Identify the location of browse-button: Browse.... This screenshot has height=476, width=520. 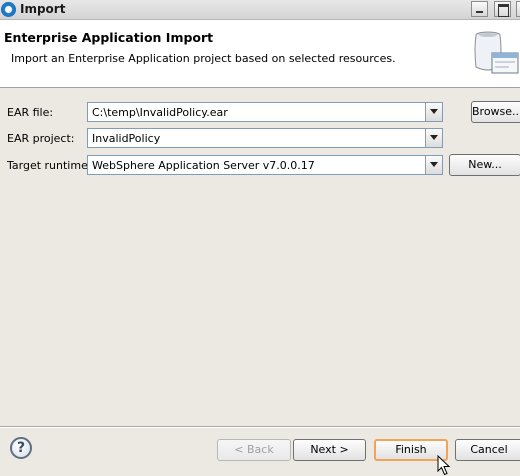
(495, 112).